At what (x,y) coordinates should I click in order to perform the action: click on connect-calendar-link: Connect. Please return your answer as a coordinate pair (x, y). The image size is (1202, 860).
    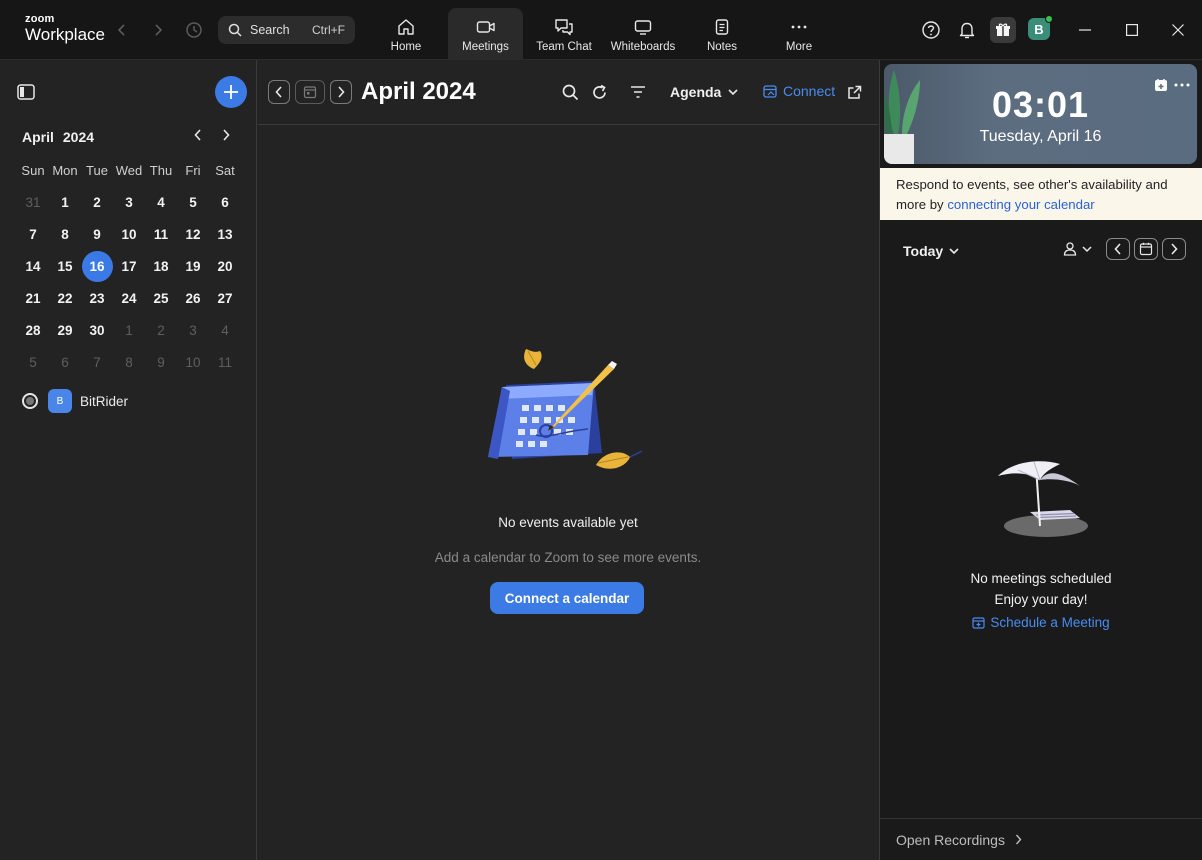
    Looking at the image, I should click on (799, 91).